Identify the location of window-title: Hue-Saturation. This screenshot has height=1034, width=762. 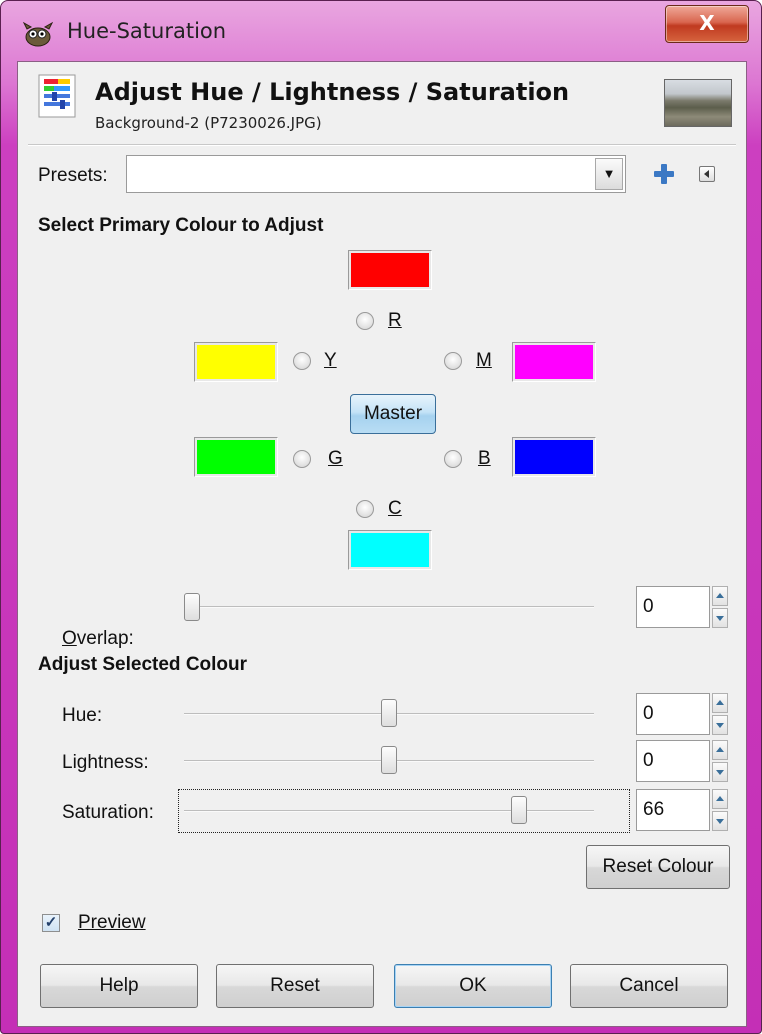
(147, 31).